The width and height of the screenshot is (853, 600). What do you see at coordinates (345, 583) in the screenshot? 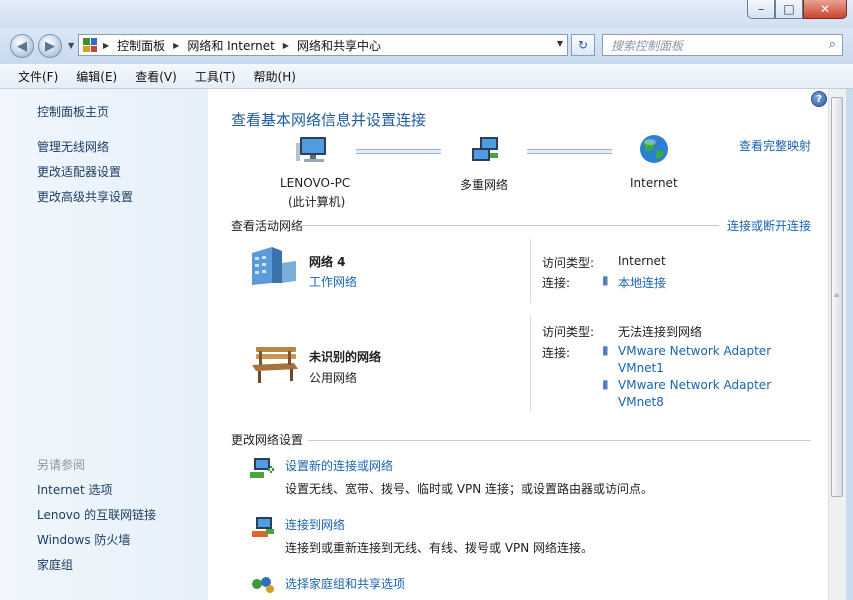
I see `homegroup-sharing-link: 选择家庭组和共享选项` at bounding box center [345, 583].